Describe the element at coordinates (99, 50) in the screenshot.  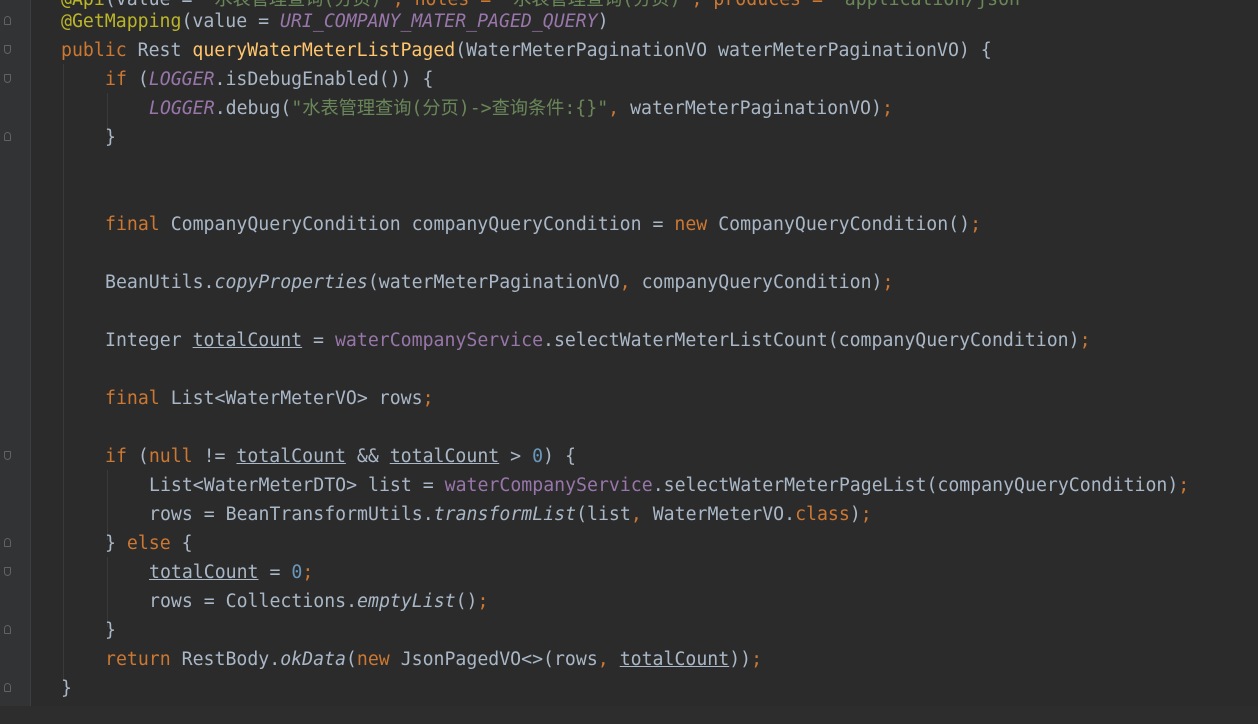
I see `code-token: public` at that location.